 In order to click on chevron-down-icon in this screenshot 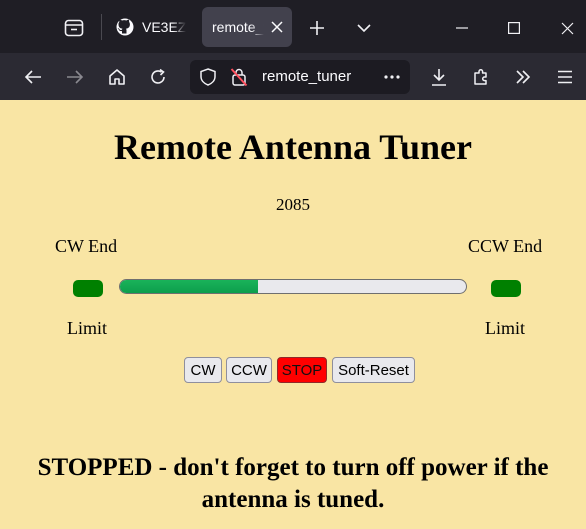, I will do `click(364, 28)`.